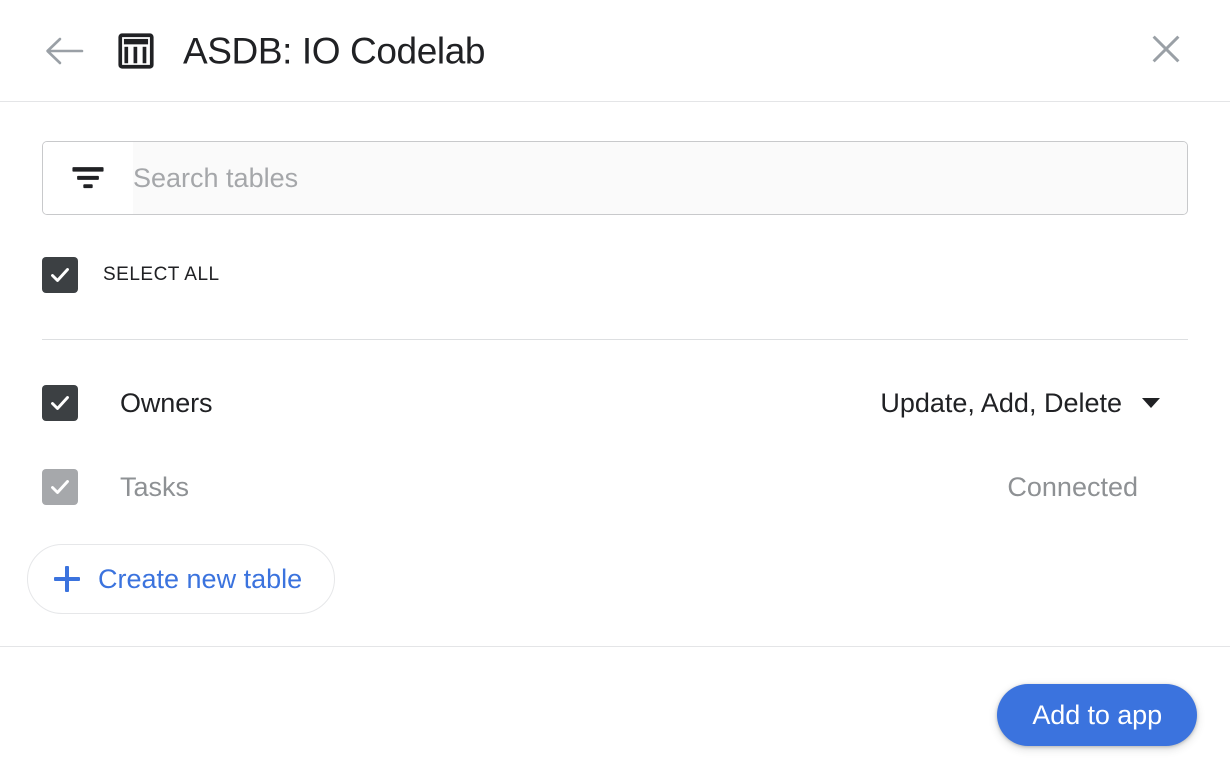  What do you see at coordinates (60, 403) in the screenshot?
I see `table-checkbox-owners` at bounding box center [60, 403].